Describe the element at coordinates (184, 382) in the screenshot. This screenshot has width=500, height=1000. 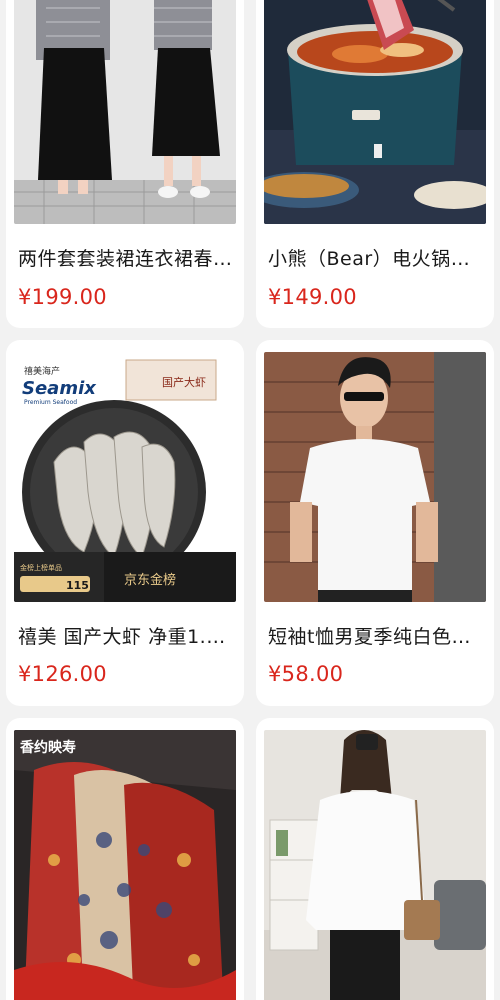
I see `box-label-text: 国产大虾` at that location.